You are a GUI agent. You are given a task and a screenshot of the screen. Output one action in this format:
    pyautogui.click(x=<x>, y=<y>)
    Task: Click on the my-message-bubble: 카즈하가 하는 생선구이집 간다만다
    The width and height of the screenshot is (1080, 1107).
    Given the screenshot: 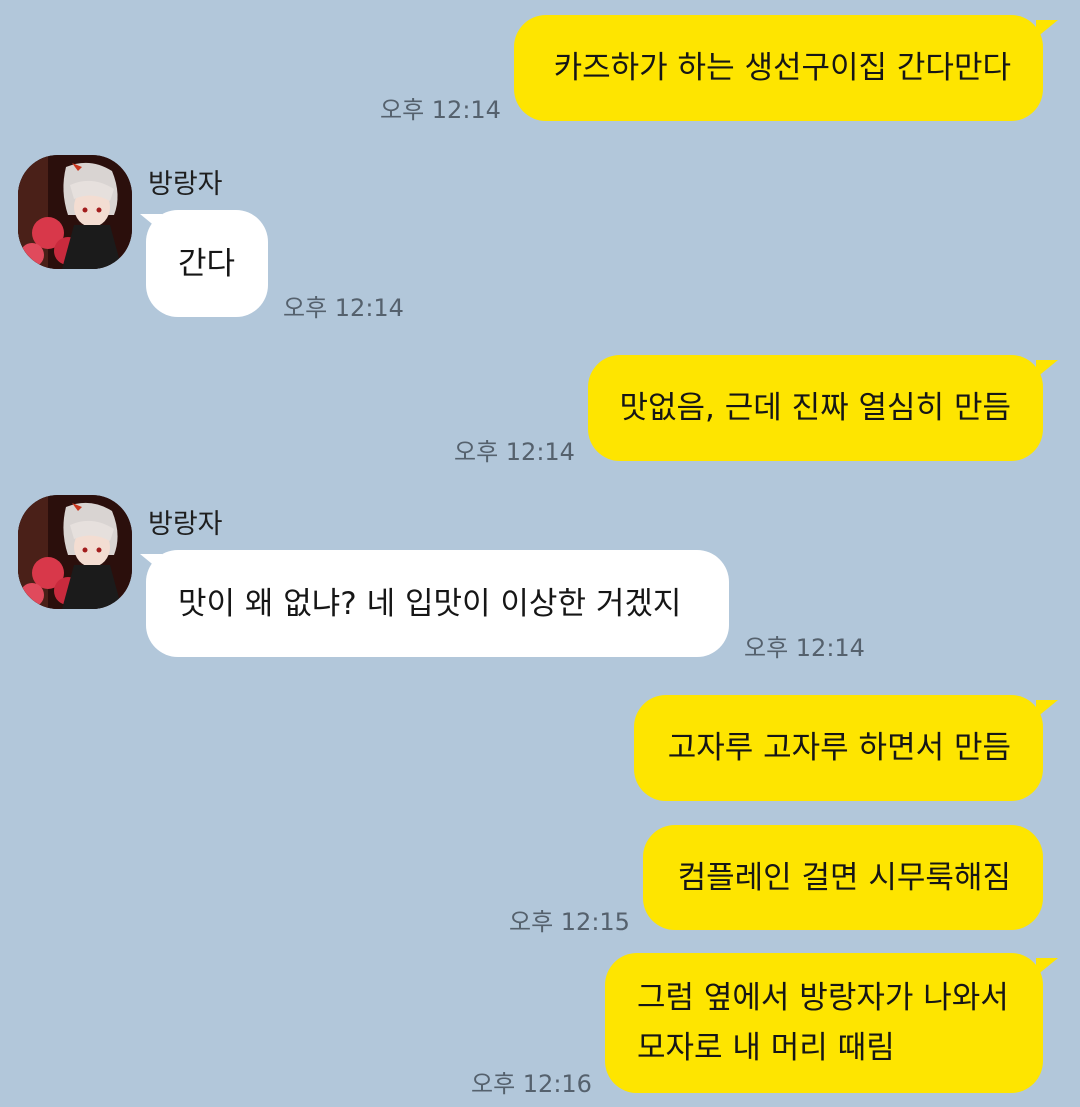 What is the action you would take?
    pyautogui.click(x=778, y=68)
    